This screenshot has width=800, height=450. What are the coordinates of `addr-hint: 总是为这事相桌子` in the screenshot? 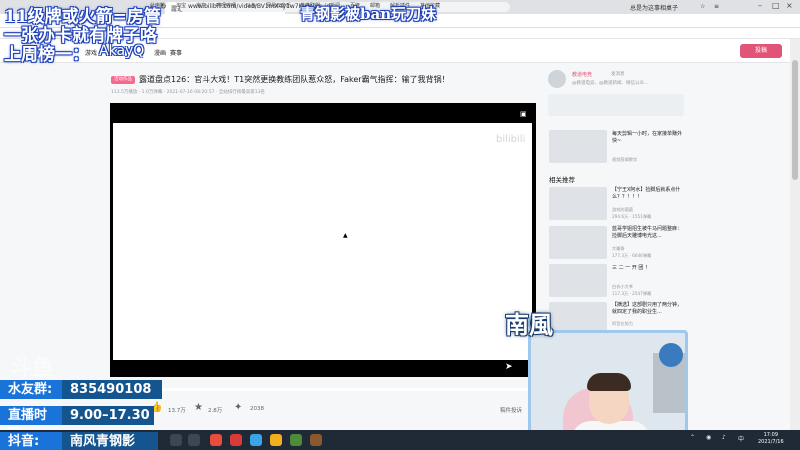 It's located at (654, 7).